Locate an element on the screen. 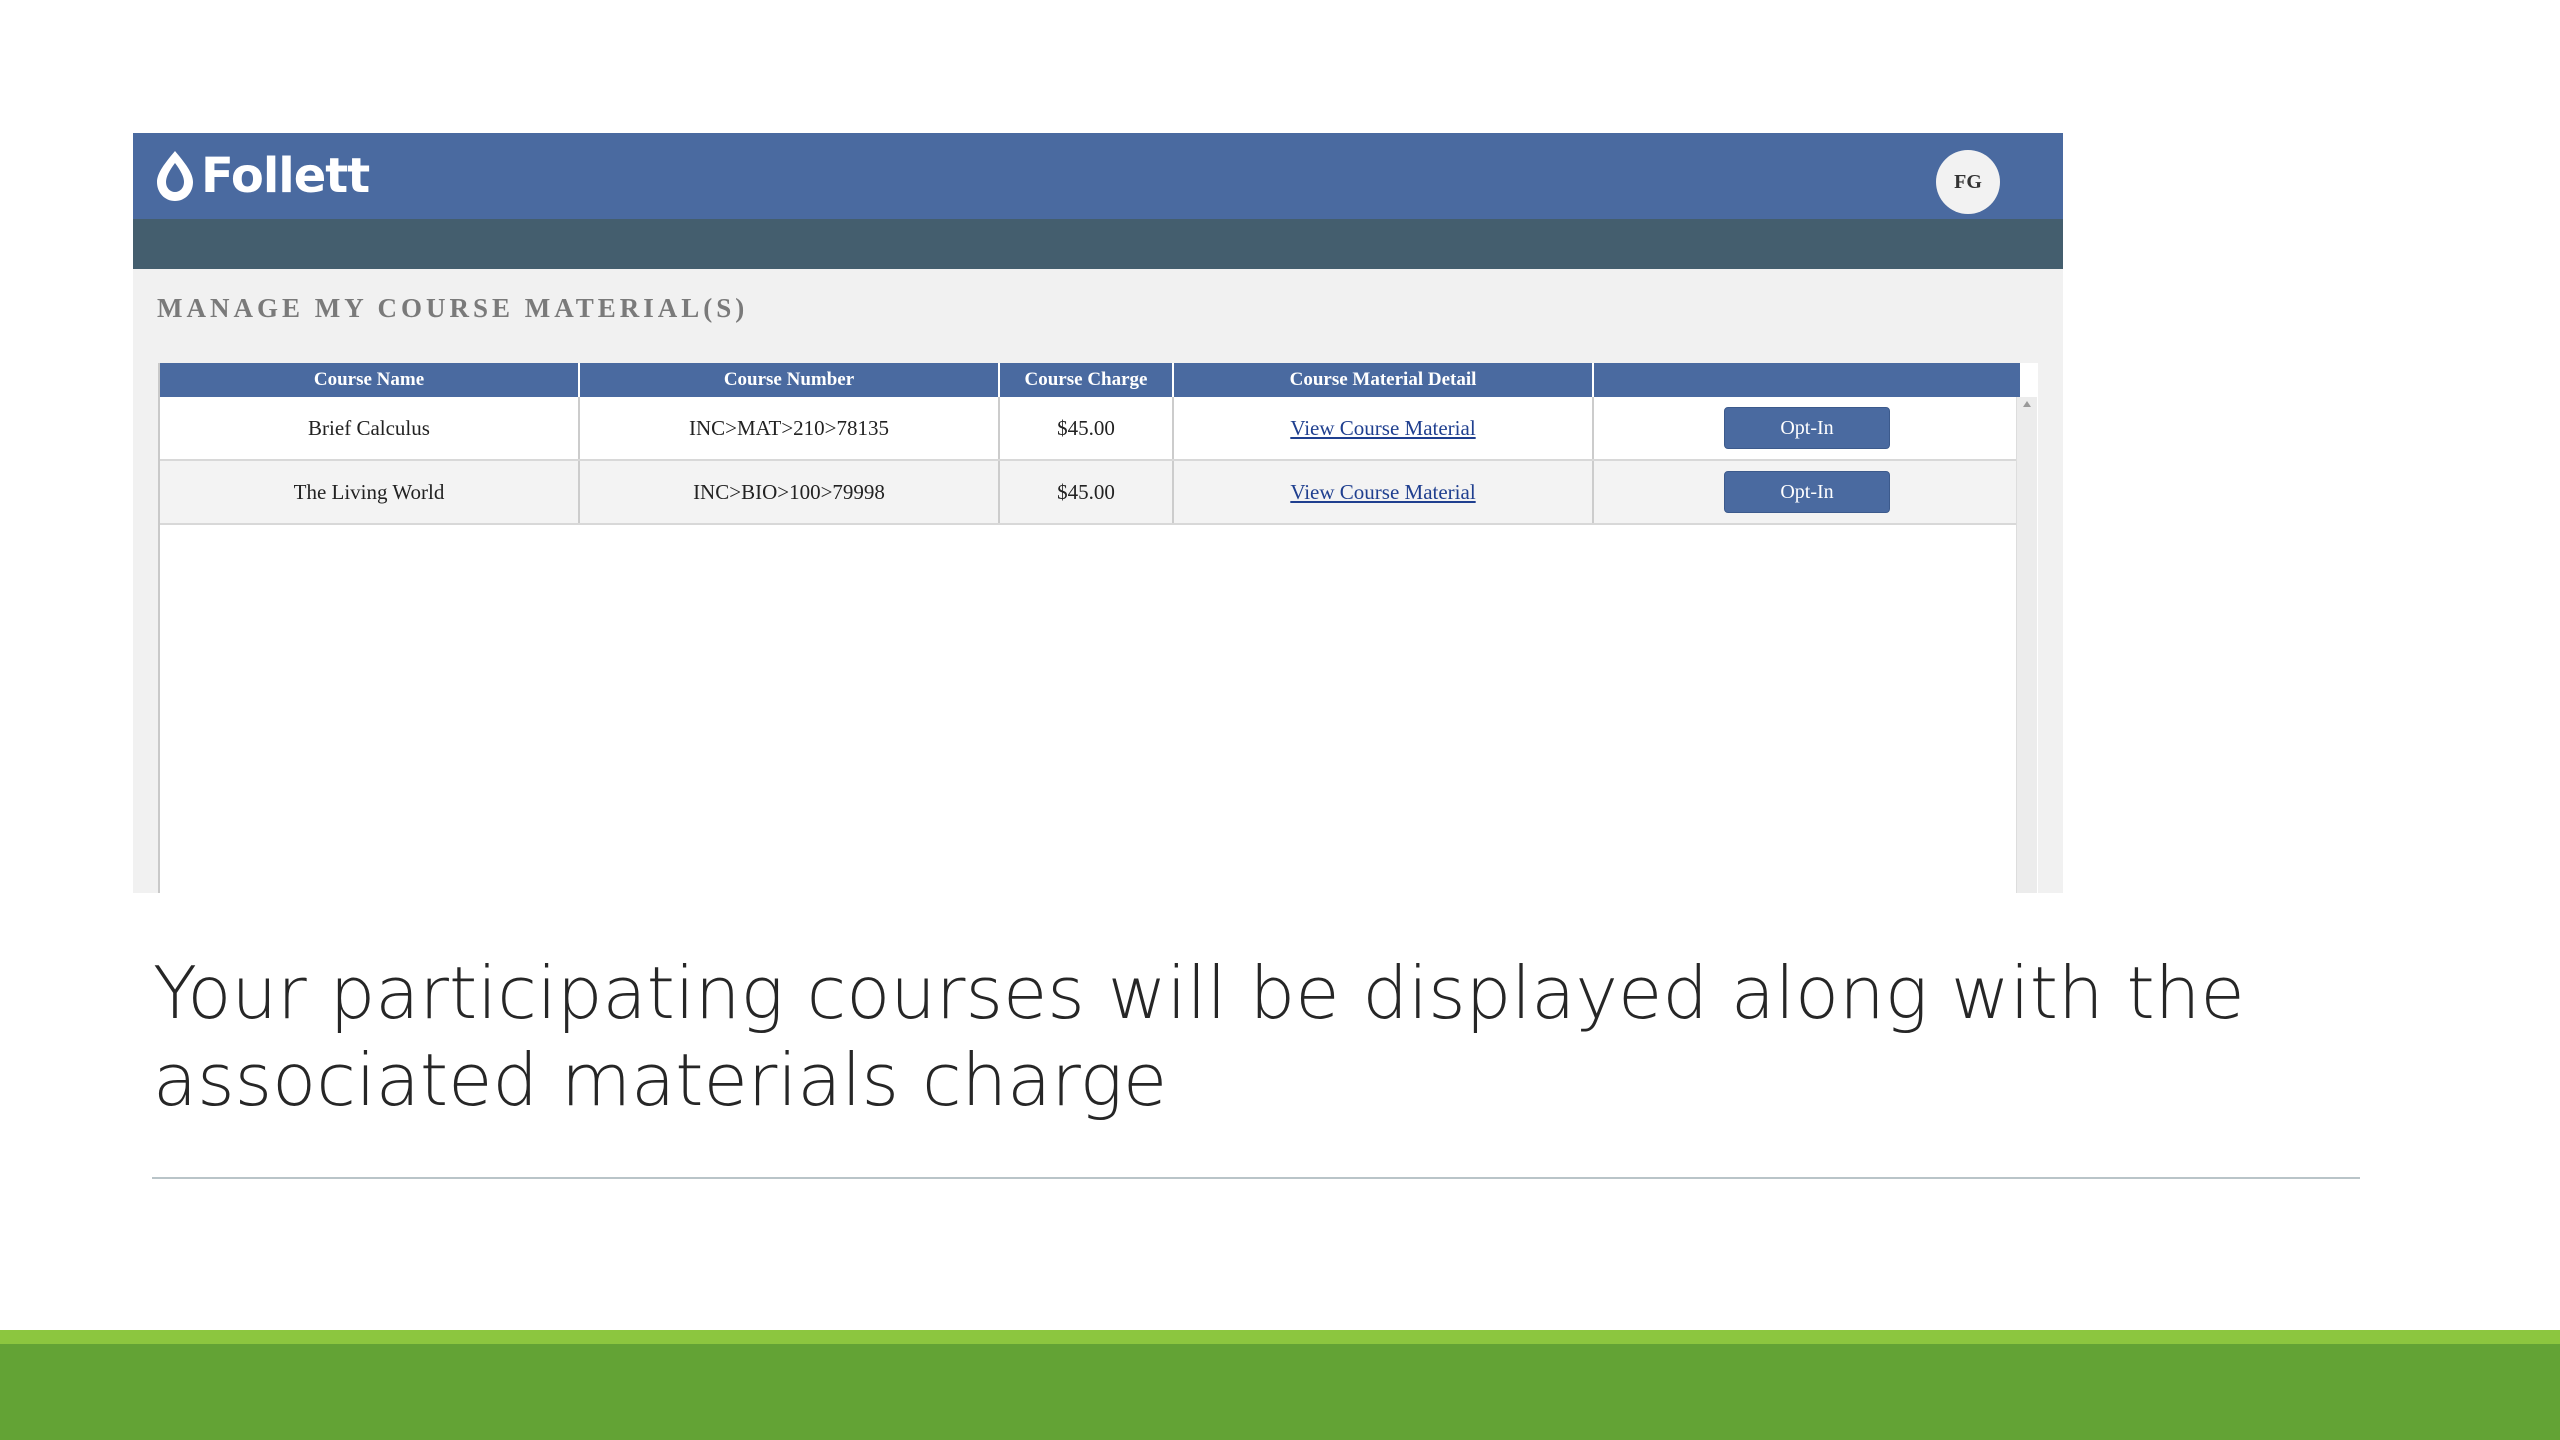  user-avatar: FG is located at coordinates (1968, 182).